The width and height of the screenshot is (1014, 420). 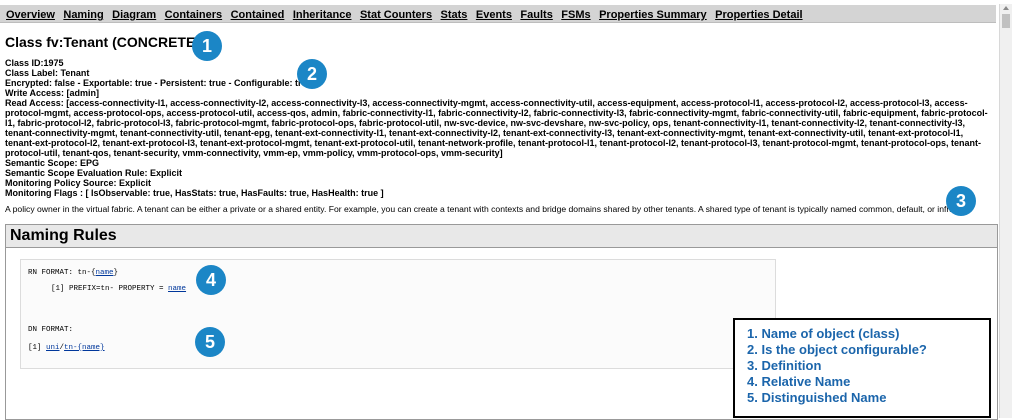 I want to click on scrollbar-thumb, so click(x=1006, y=21).